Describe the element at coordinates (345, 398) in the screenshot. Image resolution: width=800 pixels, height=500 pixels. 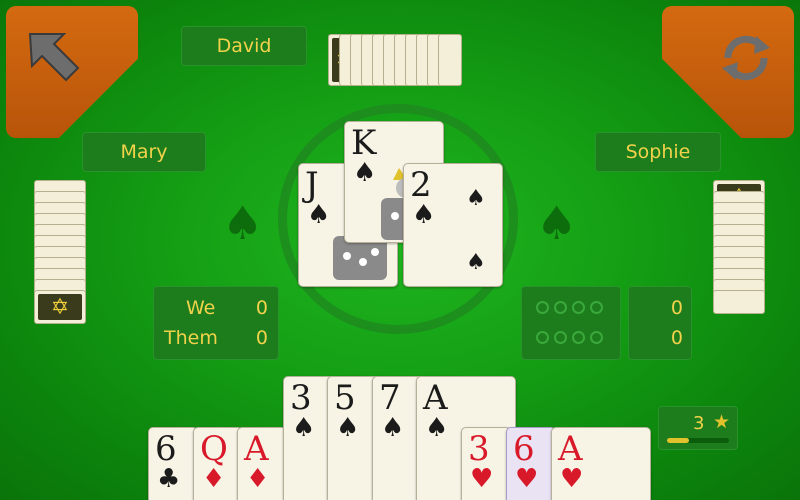
I see `card-rank: 5` at that location.